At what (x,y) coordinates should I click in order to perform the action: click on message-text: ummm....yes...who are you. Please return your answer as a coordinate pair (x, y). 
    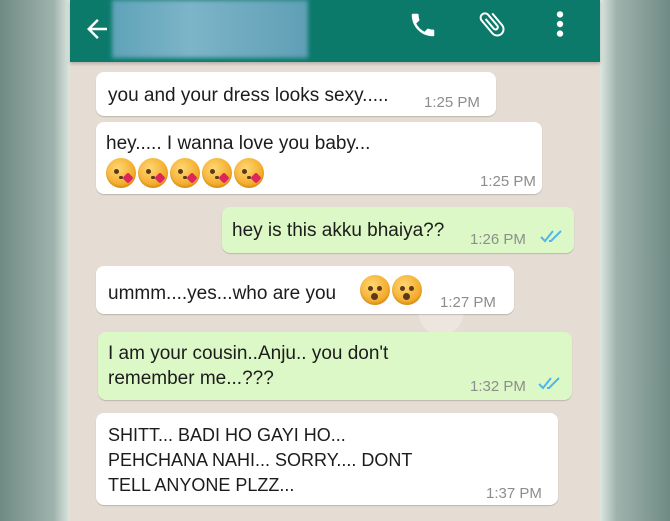
    Looking at the image, I should click on (222, 293).